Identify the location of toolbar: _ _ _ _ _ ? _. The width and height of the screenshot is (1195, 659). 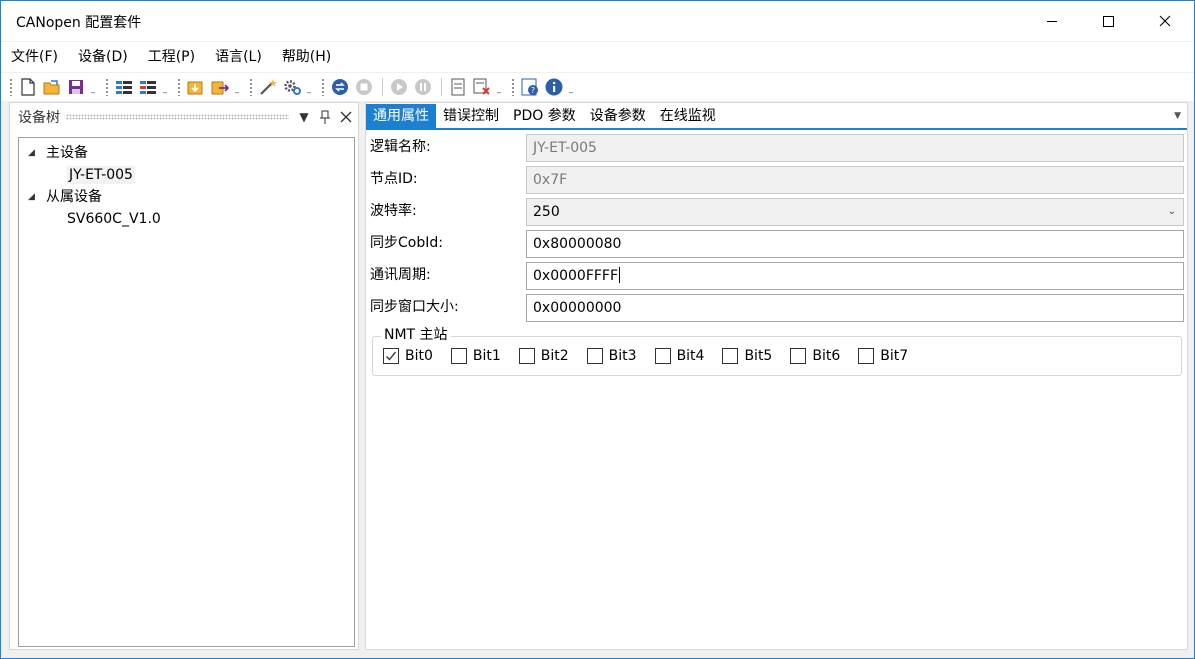
(597, 87).